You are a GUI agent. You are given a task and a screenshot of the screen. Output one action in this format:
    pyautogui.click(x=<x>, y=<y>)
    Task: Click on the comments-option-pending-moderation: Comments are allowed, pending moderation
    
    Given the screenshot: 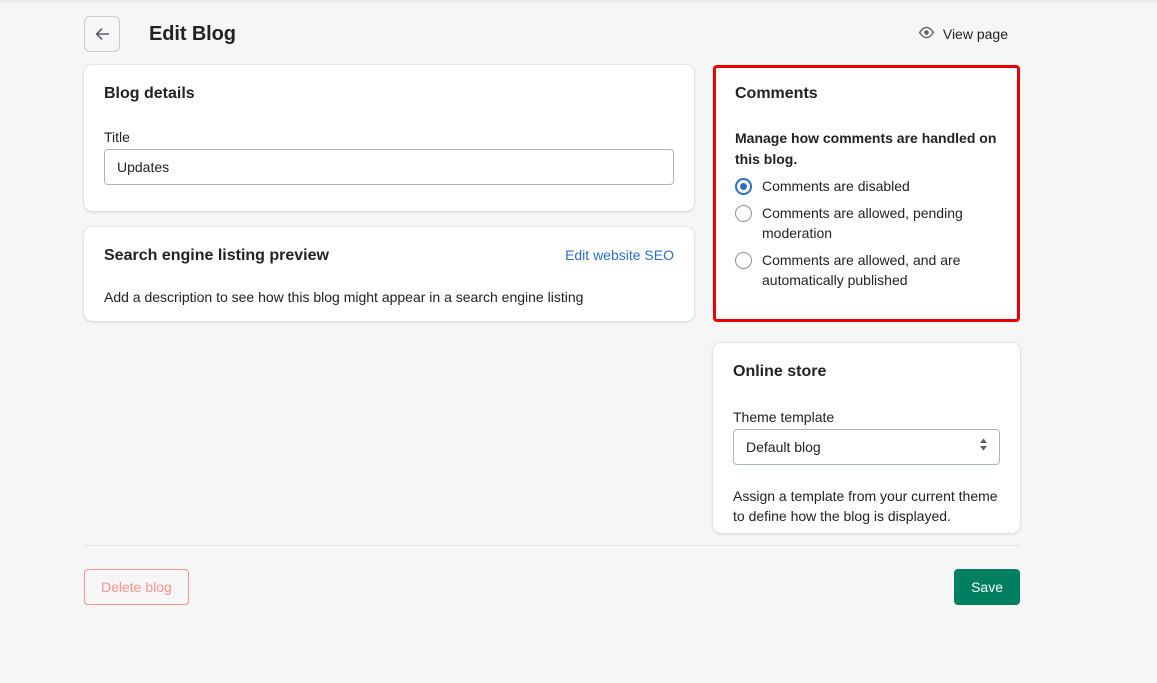 What is the action you would take?
    pyautogui.click(x=866, y=223)
    